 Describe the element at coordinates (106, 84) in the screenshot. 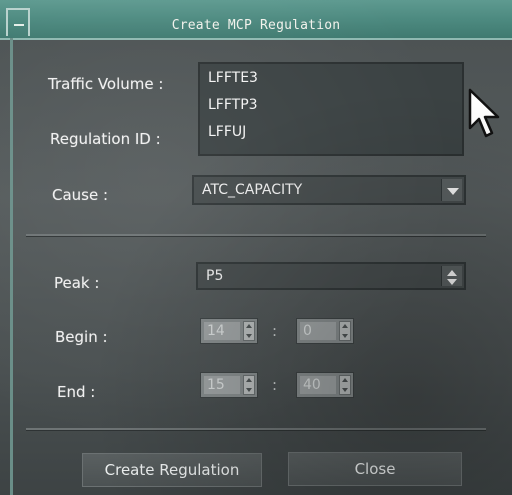

I see `traffic-volume-label: Traffic Volume :` at that location.